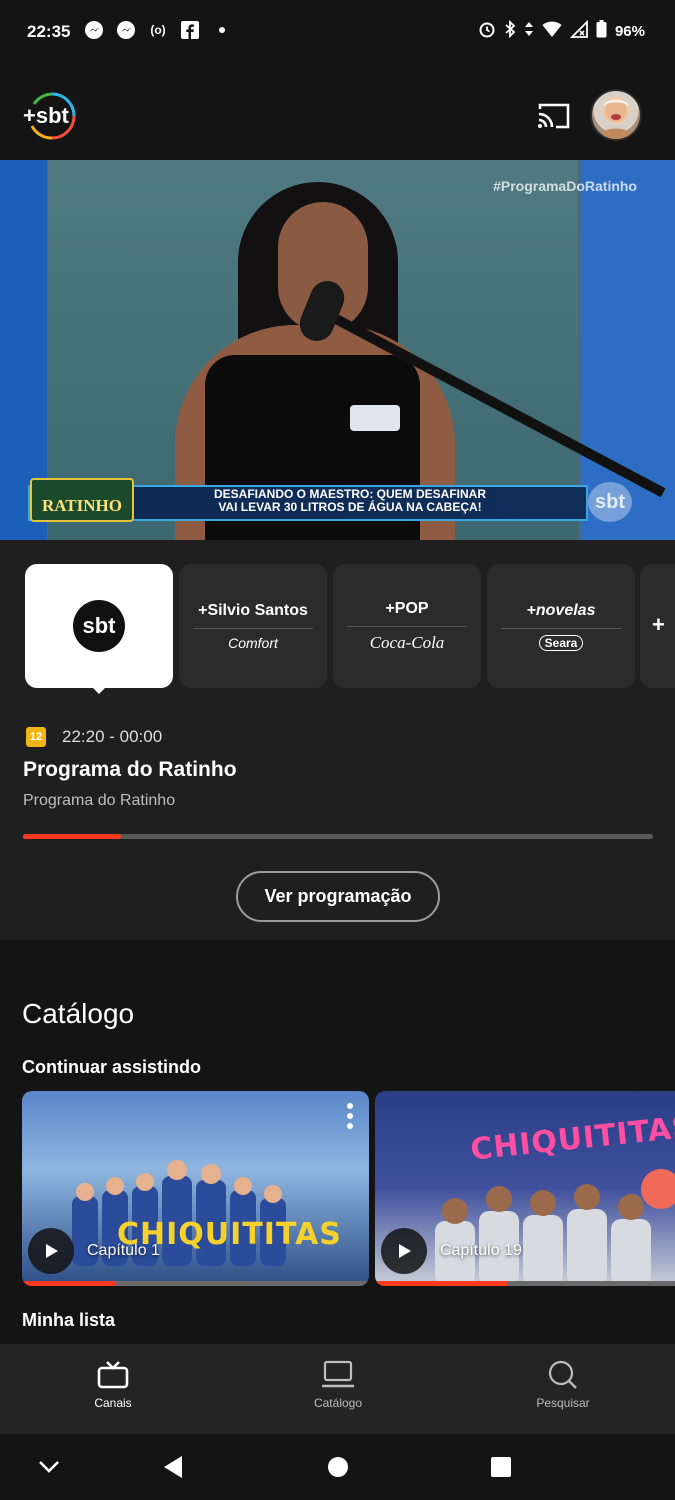 The height and width of the screenshot is (1500, 675). I want to click on status-left-icons: (o), so click(158, 30).